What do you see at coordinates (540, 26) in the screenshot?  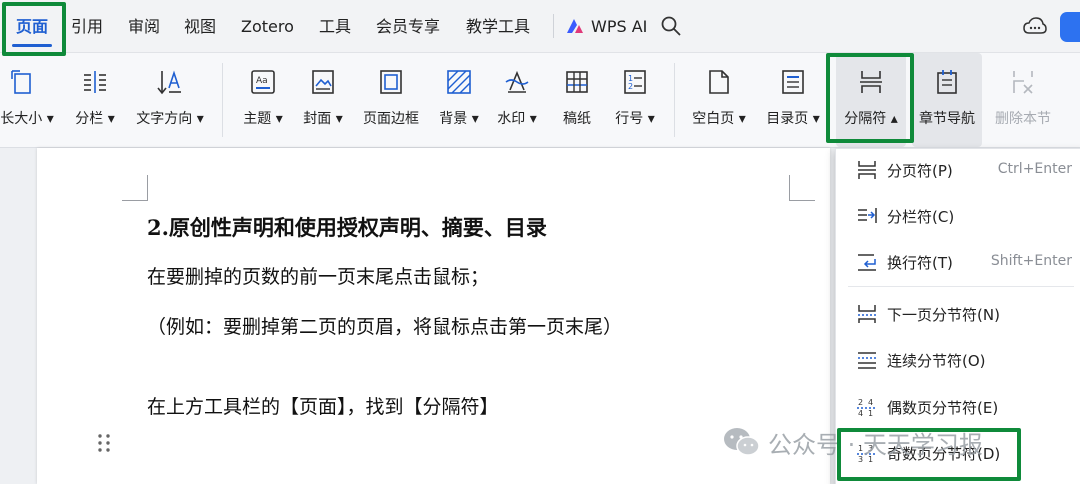 I see `menu-bar: 页面 引用 审阅 视图 Zotero 工具 会员专享 教学工具 WPS AI` at bounding box center [540, 26].